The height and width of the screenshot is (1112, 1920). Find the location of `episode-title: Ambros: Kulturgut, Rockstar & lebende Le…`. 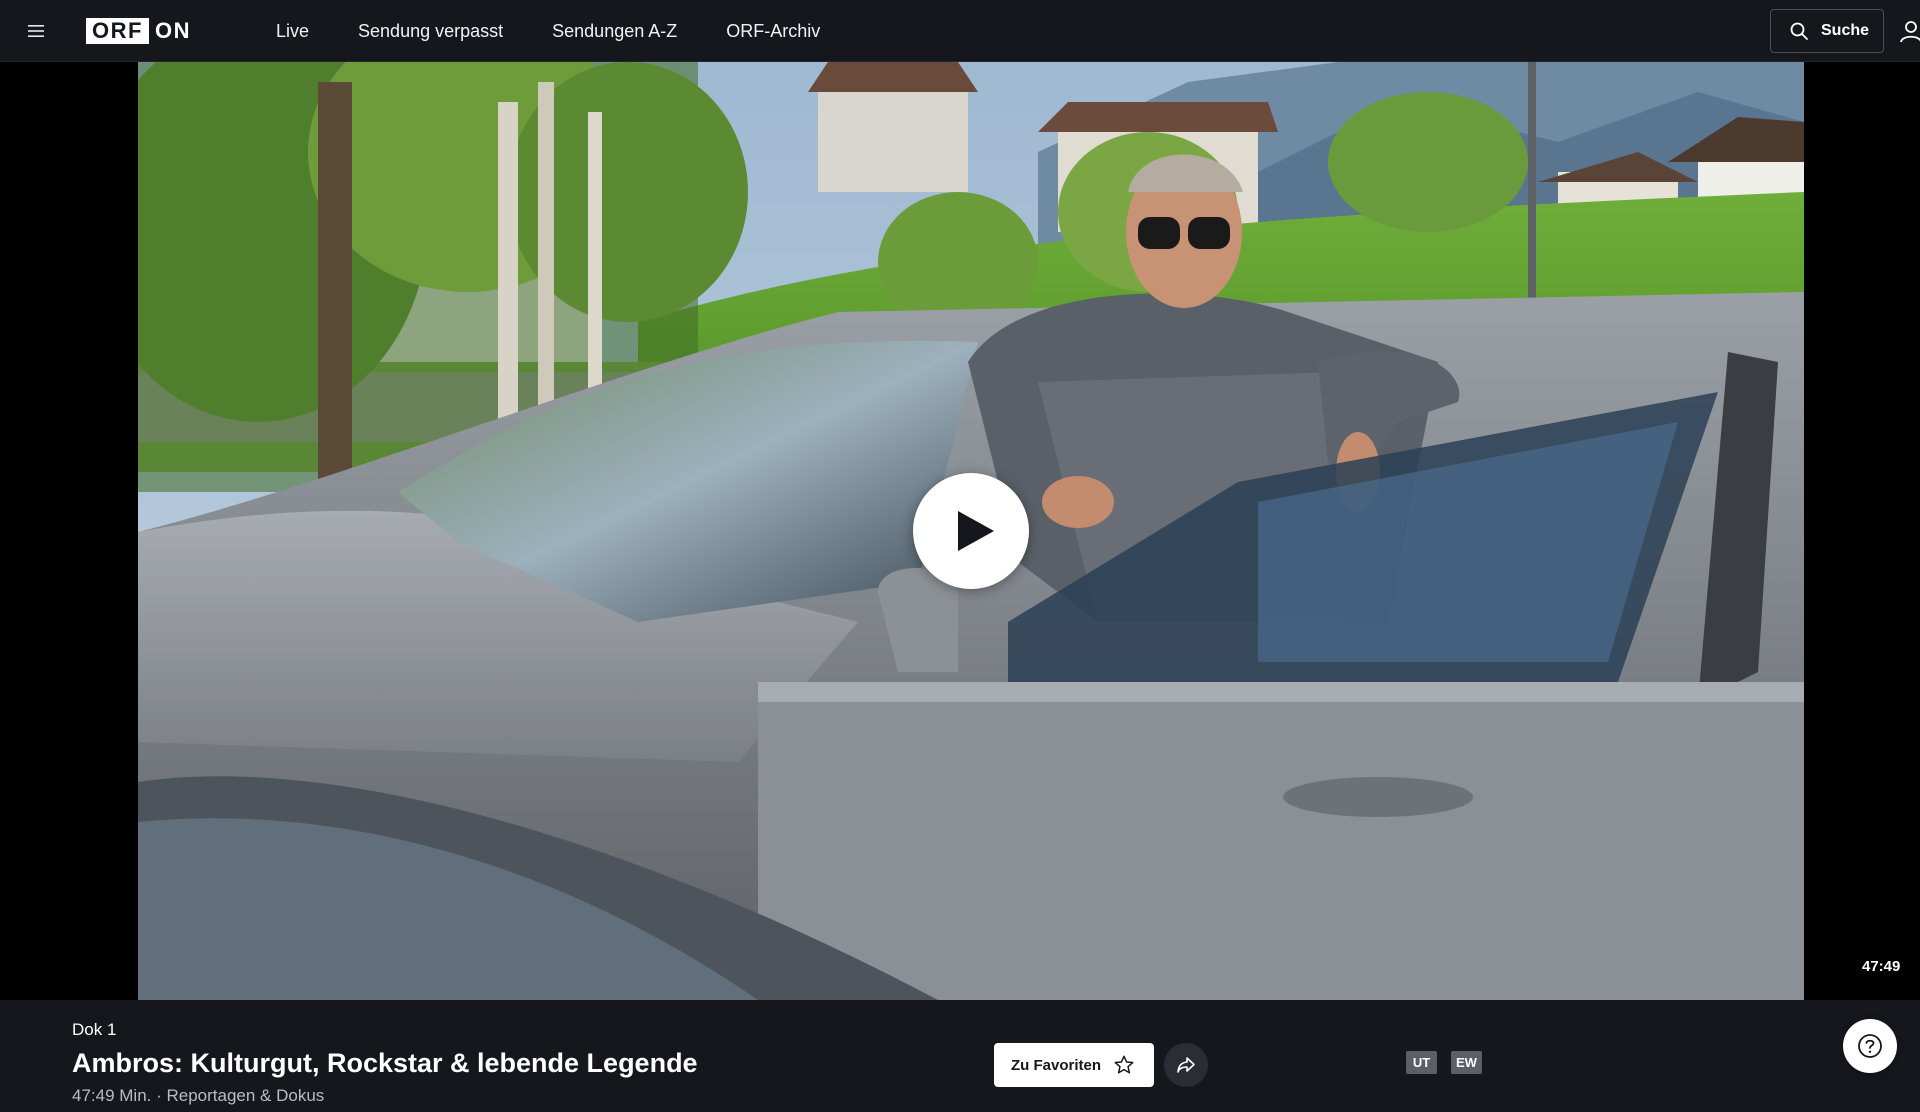

episode-title: Ambros: Kulturgut, Rockstar & lebende Le… is located at coordinates (385, 1063).